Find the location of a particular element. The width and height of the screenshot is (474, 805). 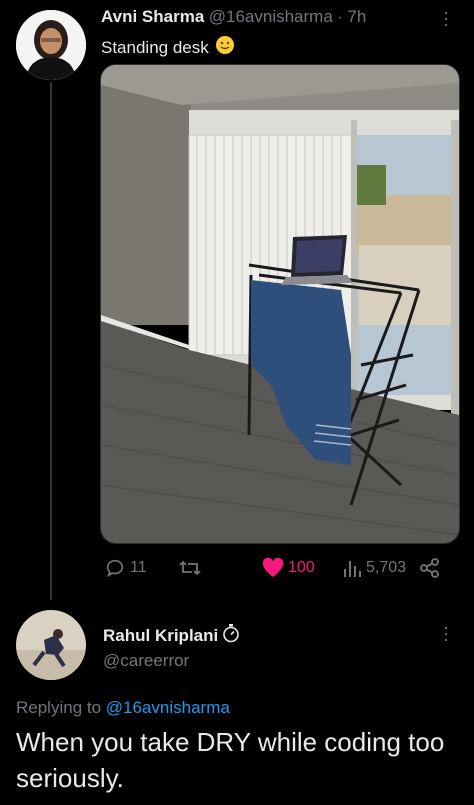

tweet-timestamp: 7h is located at coordinates (356, 16).